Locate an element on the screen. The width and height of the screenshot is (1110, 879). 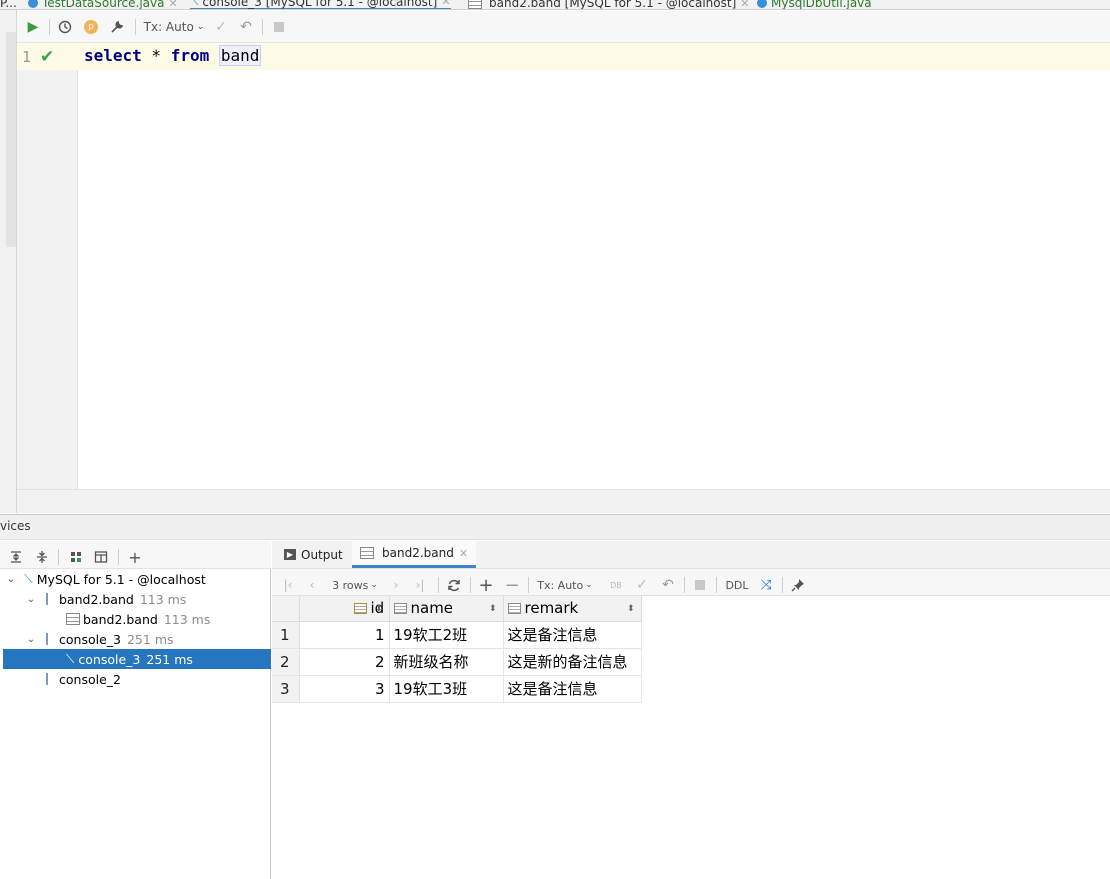
editor-gutter is located at coordinates (47, 266).